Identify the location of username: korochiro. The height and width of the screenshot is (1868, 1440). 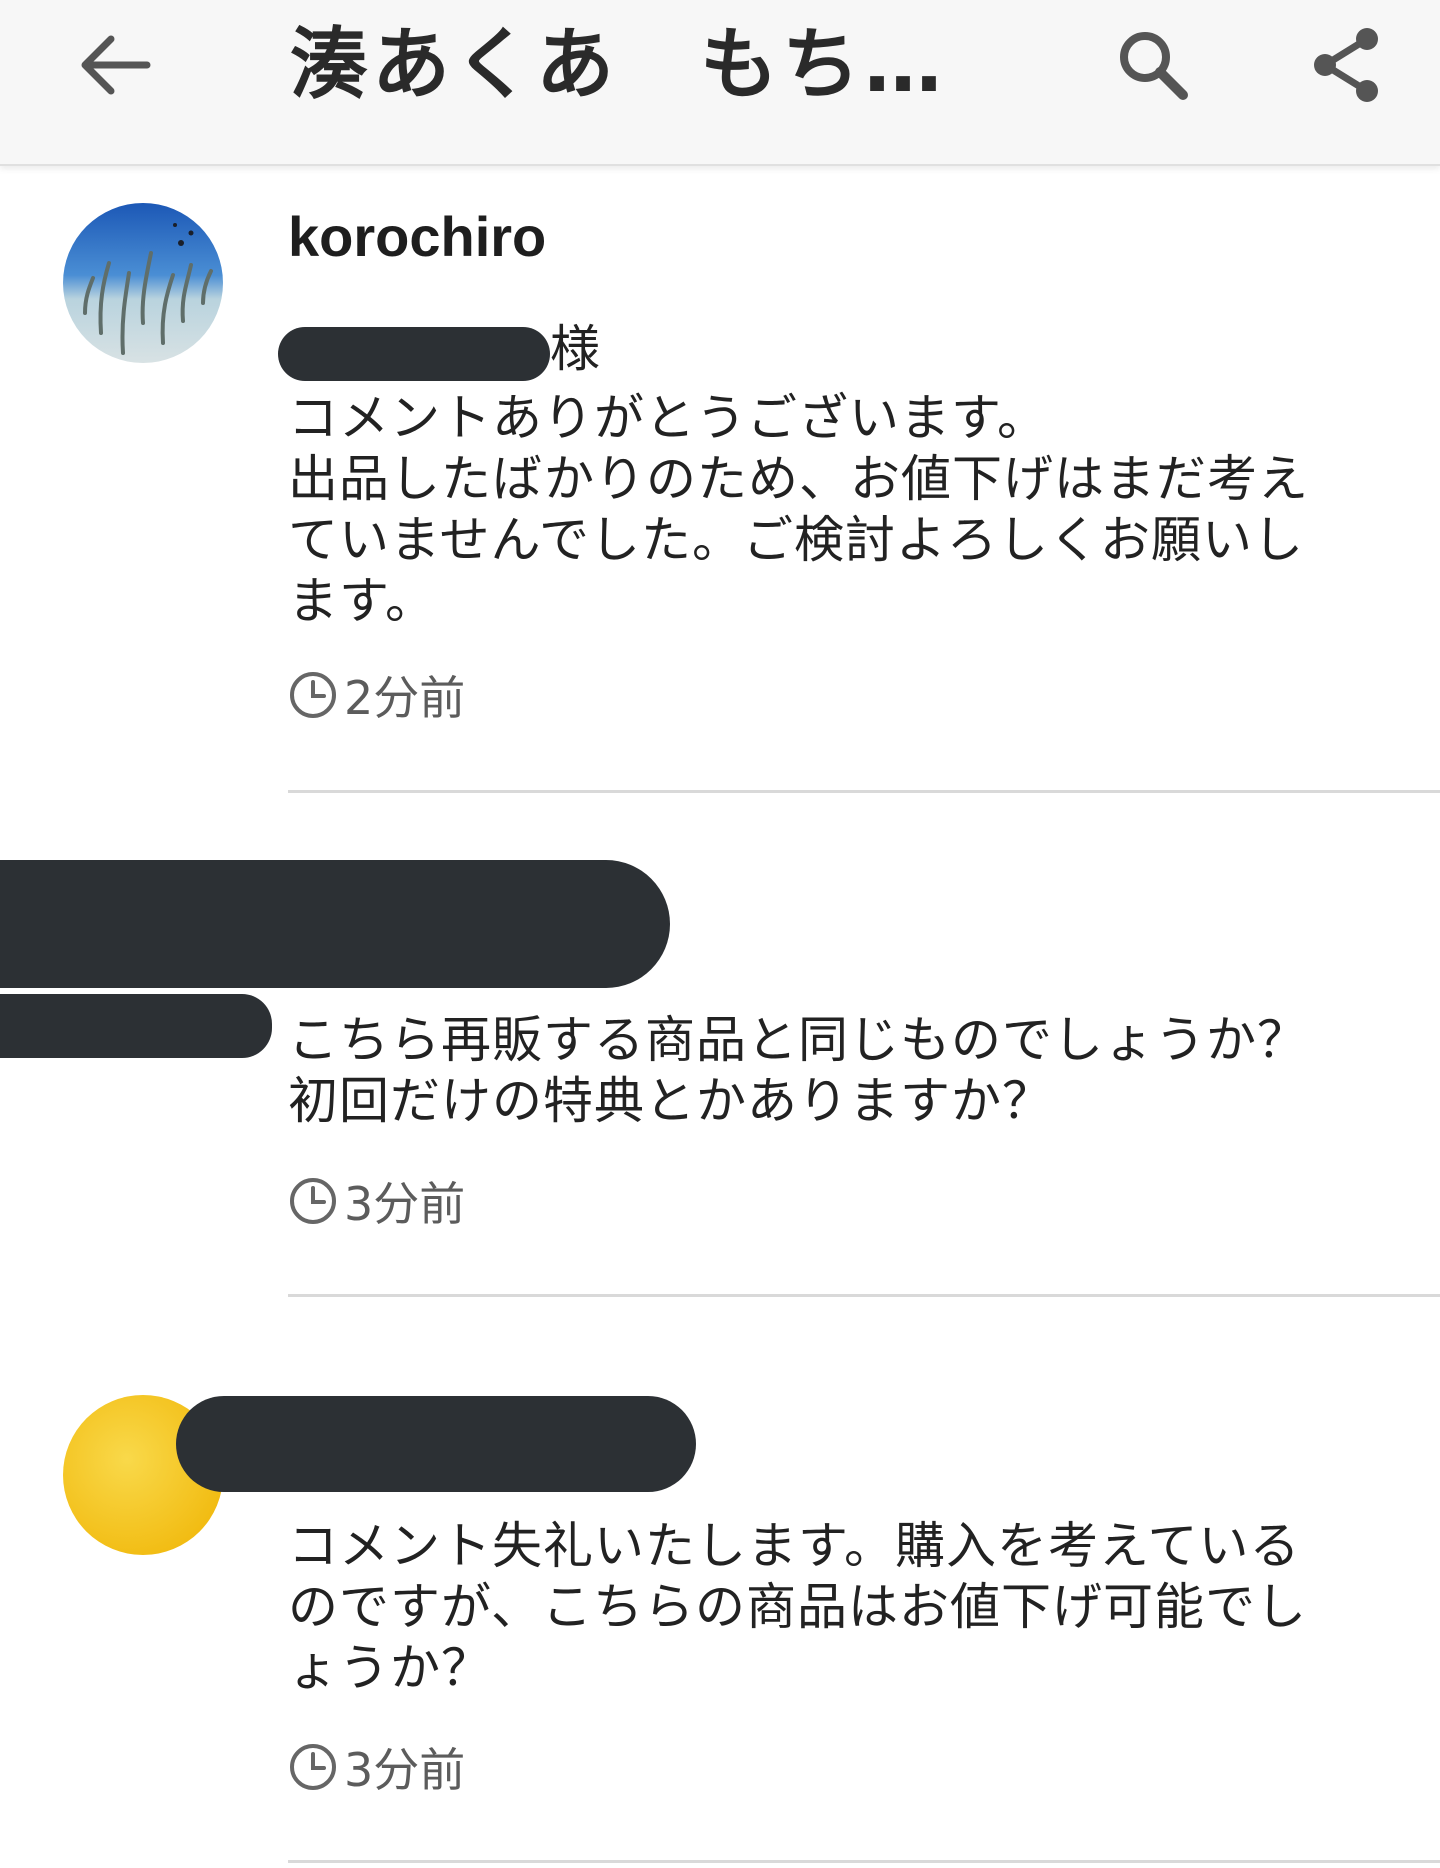
(417, 236).